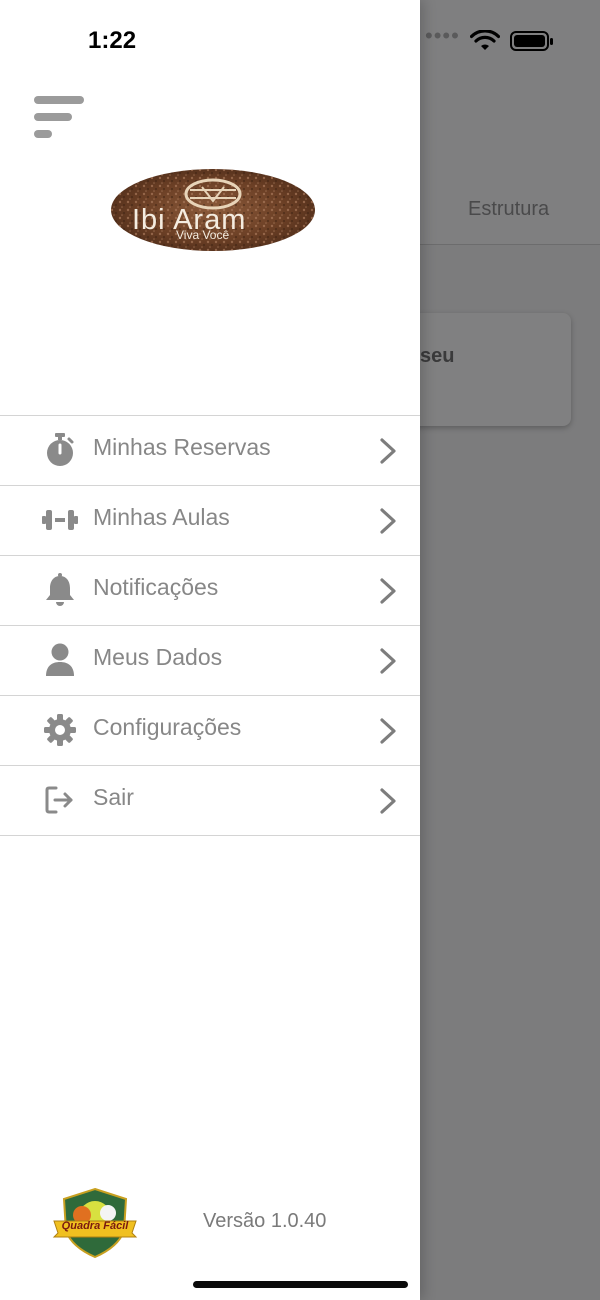 This screenshot has height=1300, width=600. Describe the element at coordinates (203, 235) in the screenshot. I see `logo-subtitle: Viva Você` at that location.